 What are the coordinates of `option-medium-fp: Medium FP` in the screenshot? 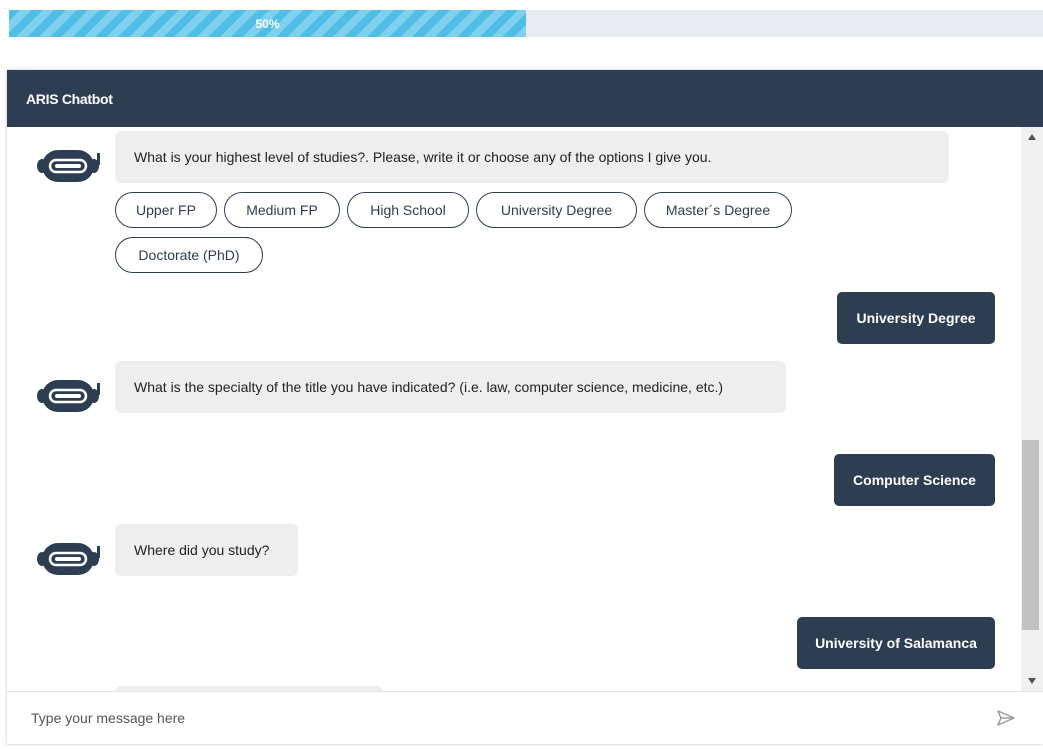 It's located at (282, 210).